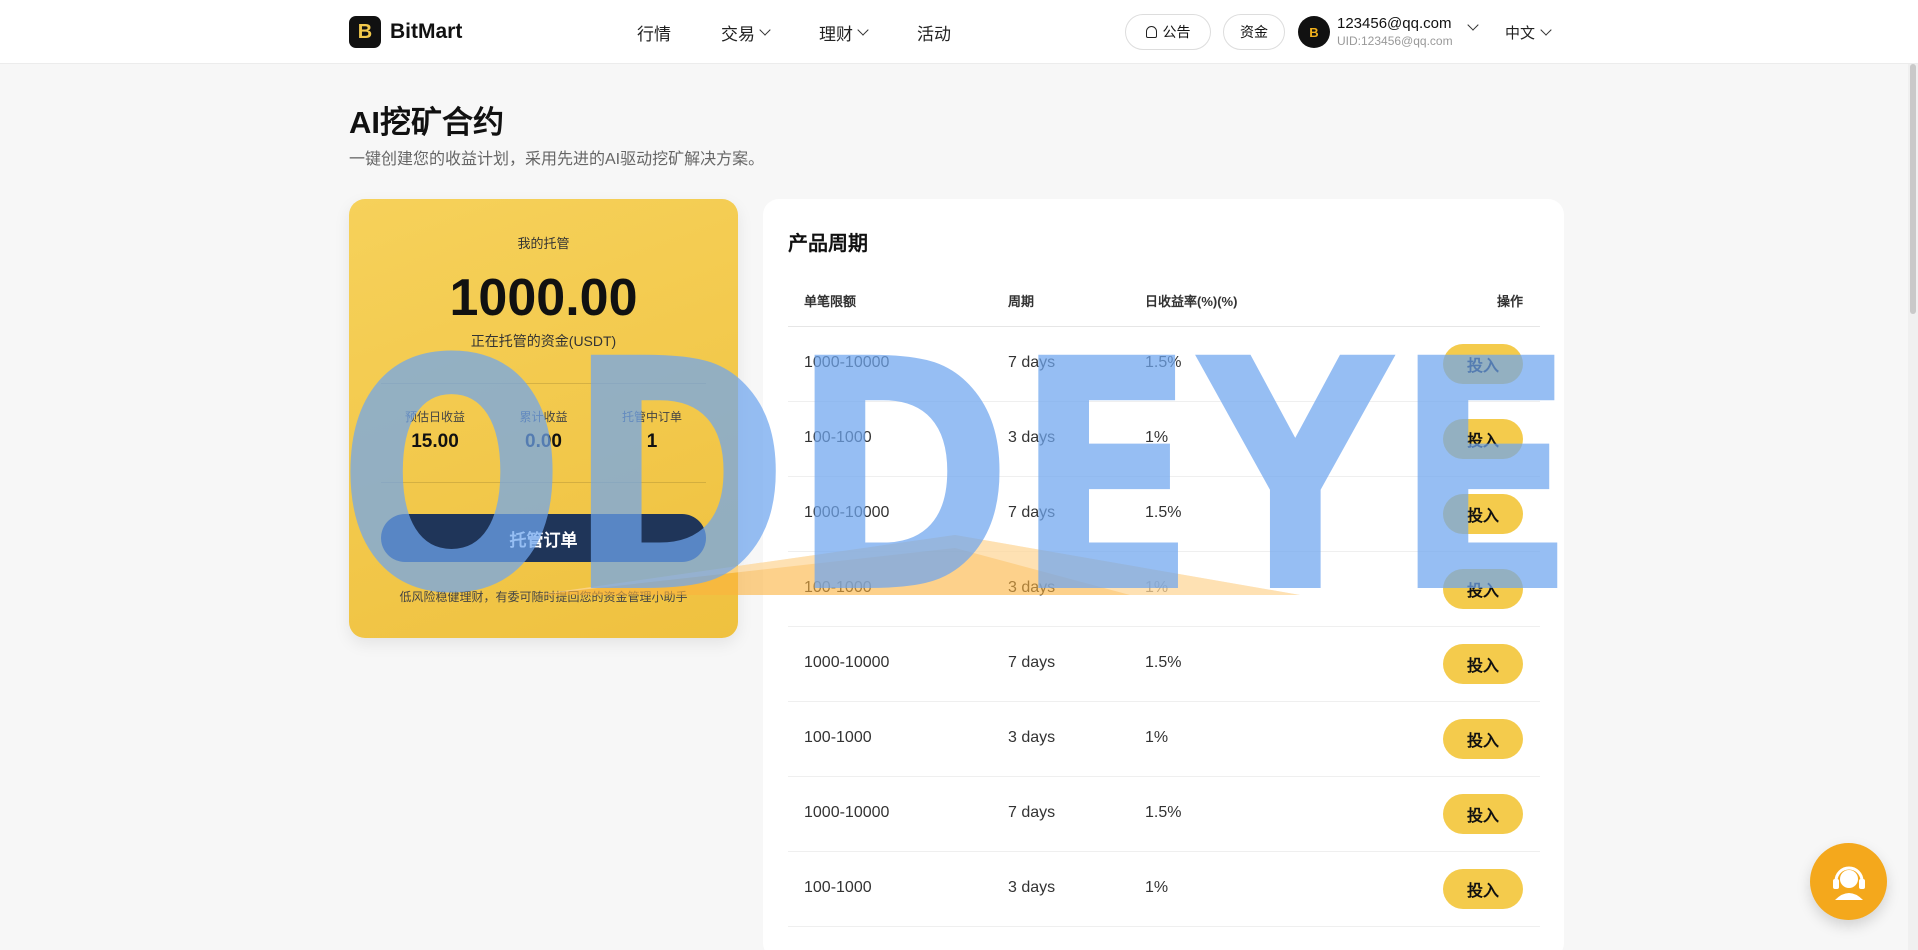 Image resolution: width=1918 pixels, height=950 pixels. Describe the element at coordinates (1151, 32) in the screenshot. I see `bell-icon` at that location.